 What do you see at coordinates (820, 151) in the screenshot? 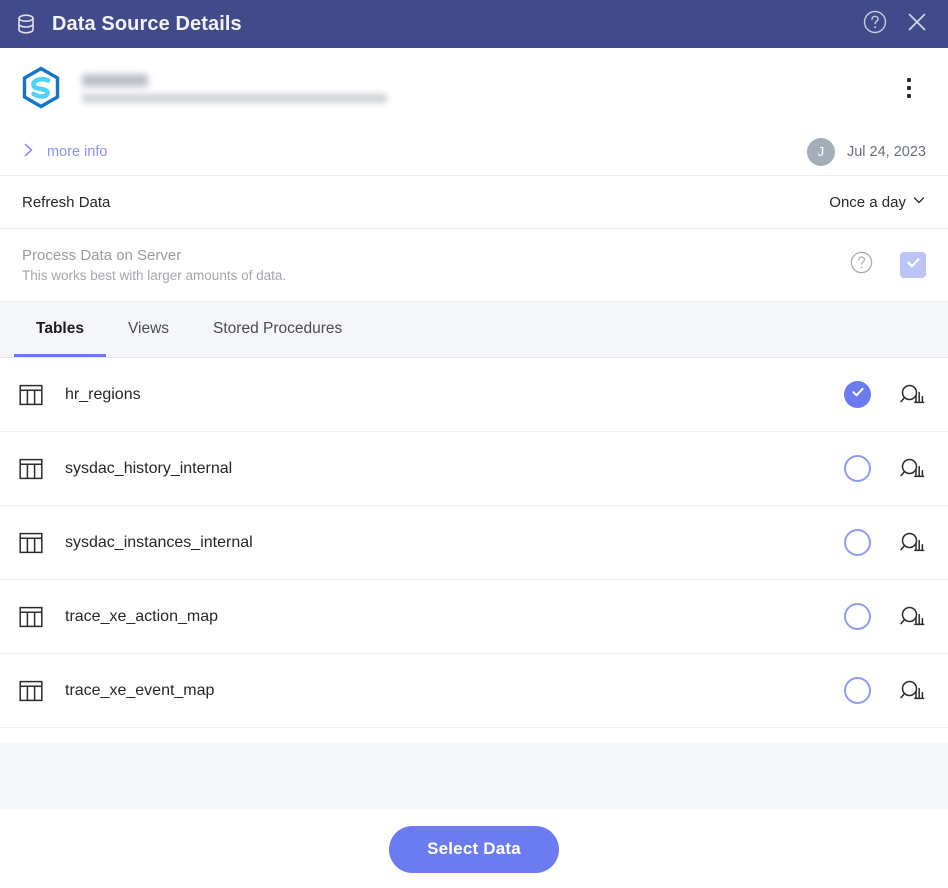
I see `avatar: J` at bounding box center [820, 151].